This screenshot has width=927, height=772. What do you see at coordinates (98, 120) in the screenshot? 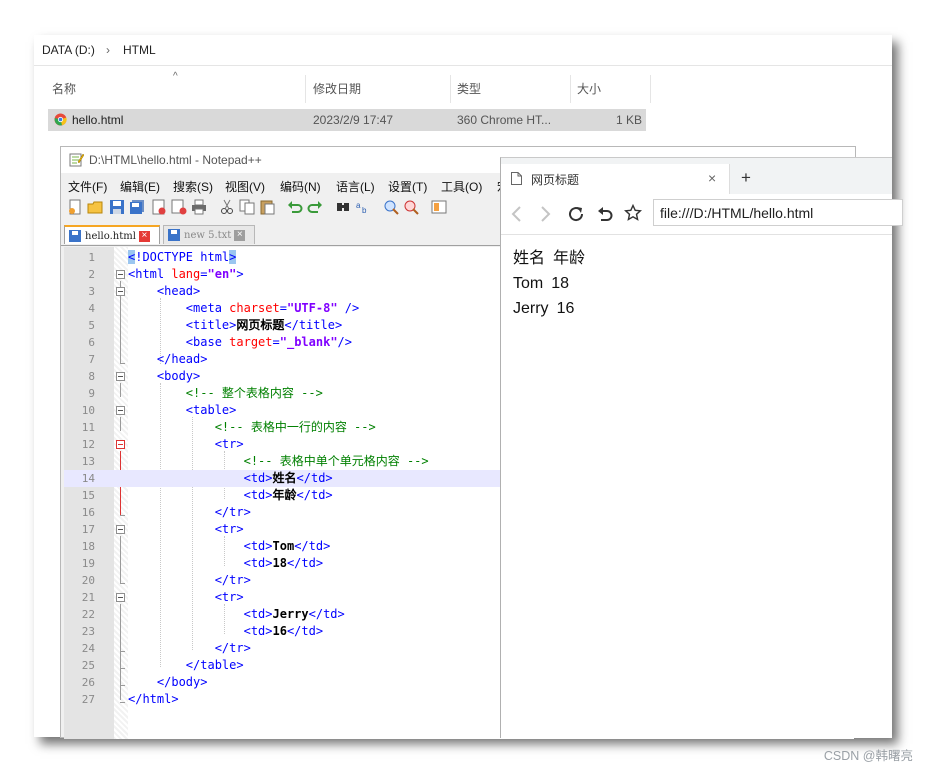
I see `file-name: hello.html` at bounding box center [98, 120].